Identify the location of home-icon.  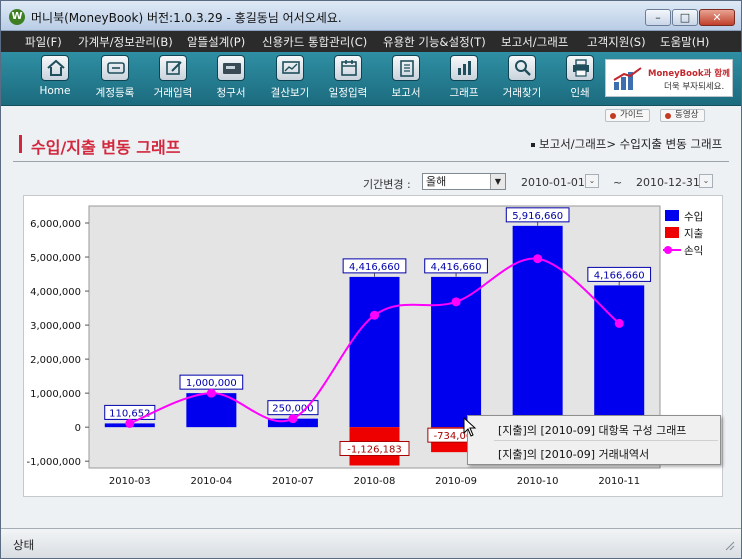
(55, 68).